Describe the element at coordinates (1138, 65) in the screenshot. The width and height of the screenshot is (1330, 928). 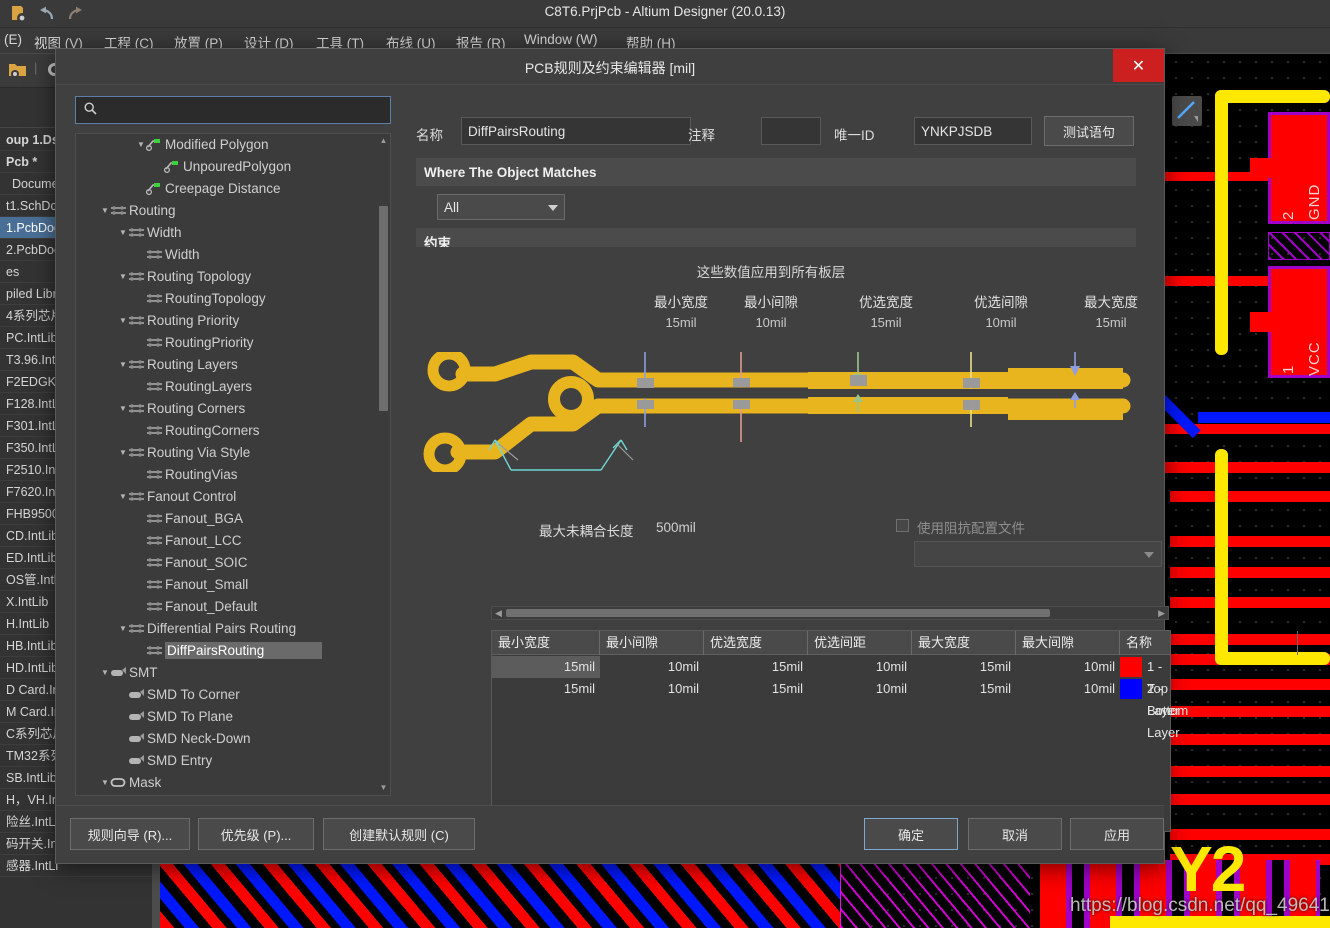
I see `close-icon: ✕` at that location.